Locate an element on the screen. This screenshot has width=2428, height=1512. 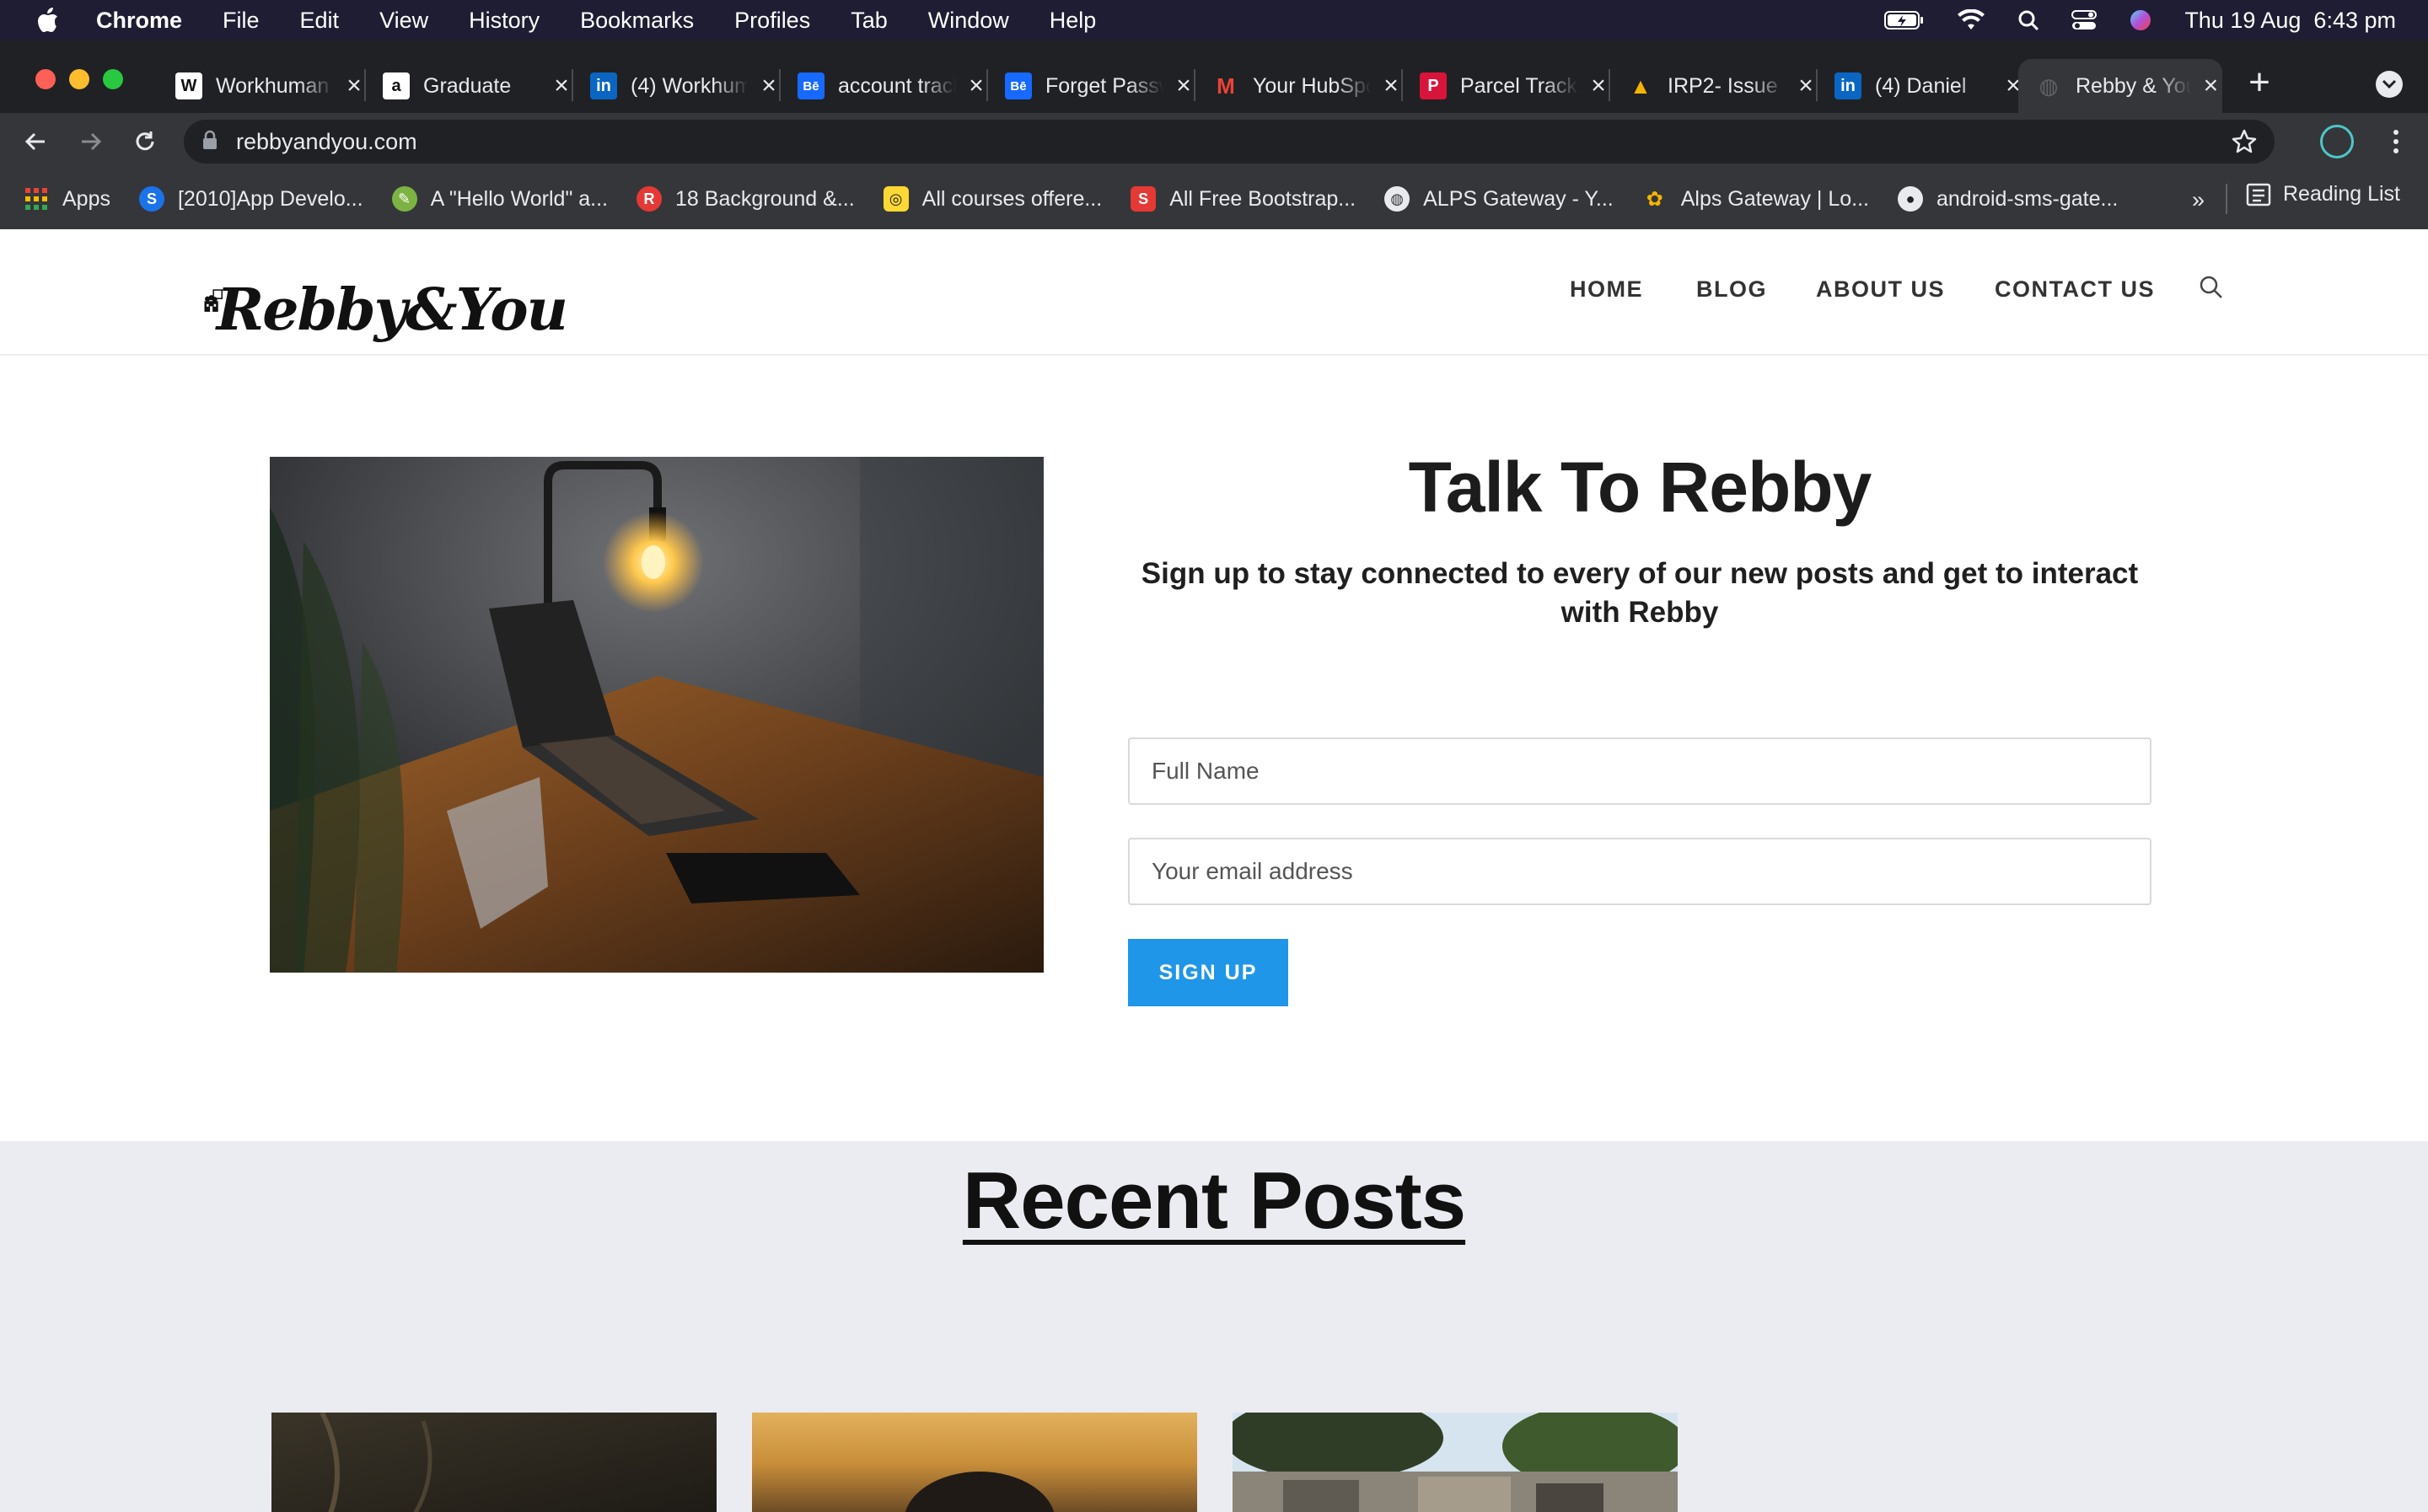
site-logo: Rebby&You is located at coordinates (386, 296).